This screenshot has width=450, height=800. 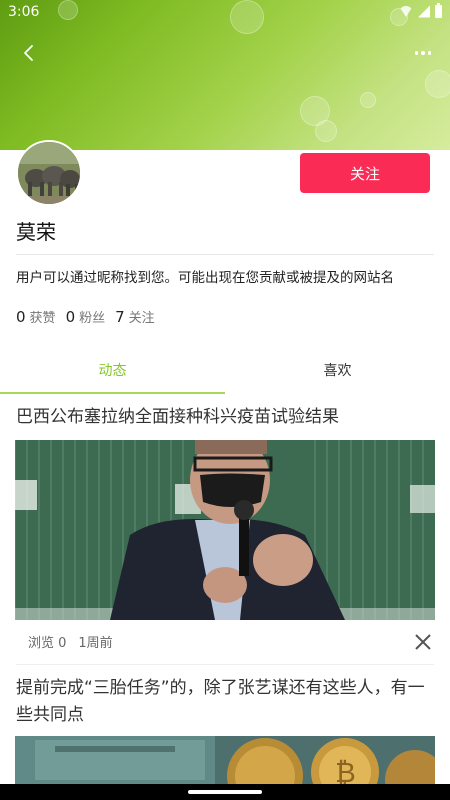 I want to click on dismiss-article-button, so click(x=423, y=642).